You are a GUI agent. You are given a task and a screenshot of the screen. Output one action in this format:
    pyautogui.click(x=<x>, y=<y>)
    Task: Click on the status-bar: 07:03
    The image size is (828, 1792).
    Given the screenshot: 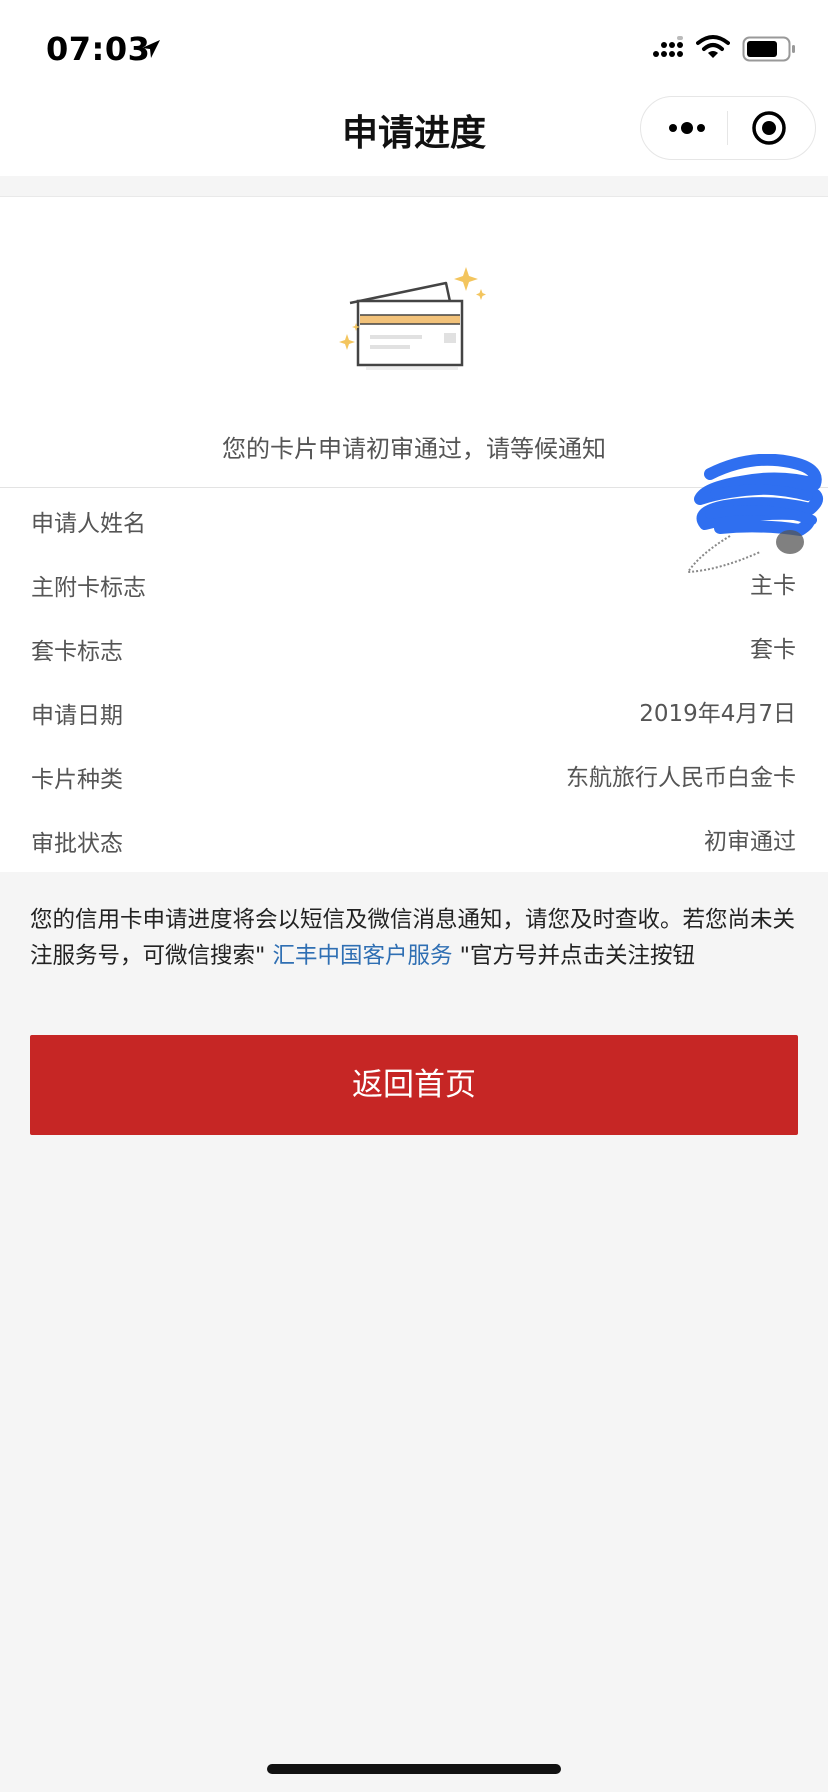 What is the action you would take?
    pyautogui.click(x=414, y=46)
    